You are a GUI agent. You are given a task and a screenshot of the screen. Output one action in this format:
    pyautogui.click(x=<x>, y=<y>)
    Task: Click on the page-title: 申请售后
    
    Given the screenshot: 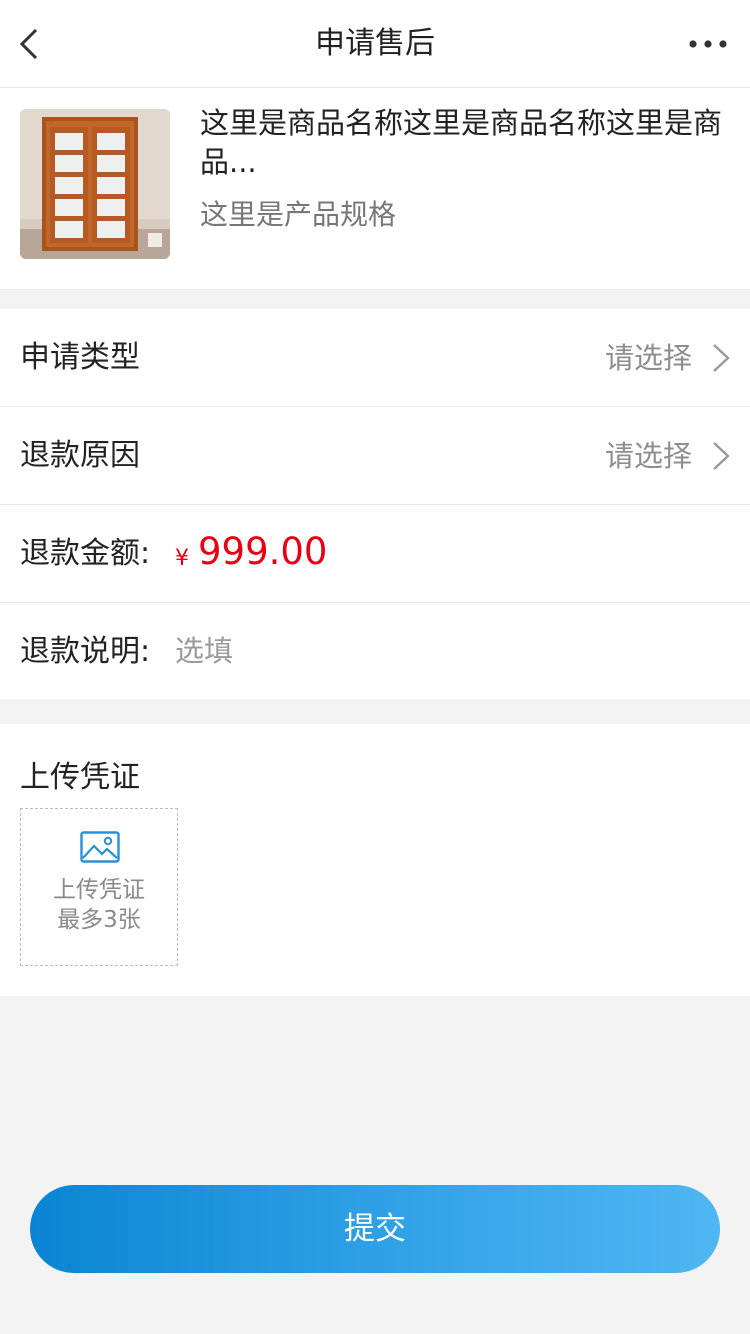 What is the action you would take?
    pyautogui.click(x=375, y=43)
    